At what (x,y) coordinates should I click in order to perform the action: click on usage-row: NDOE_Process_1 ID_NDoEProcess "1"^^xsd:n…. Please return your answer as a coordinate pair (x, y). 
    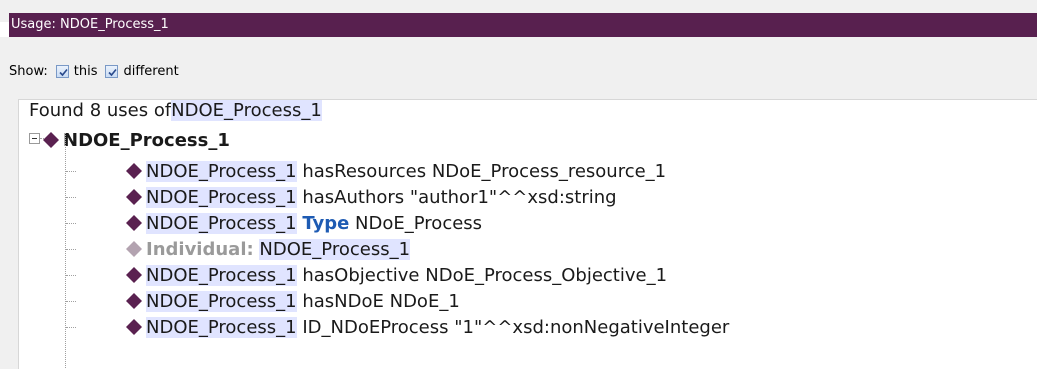
    Looking at the image, I should click on (427, 327).